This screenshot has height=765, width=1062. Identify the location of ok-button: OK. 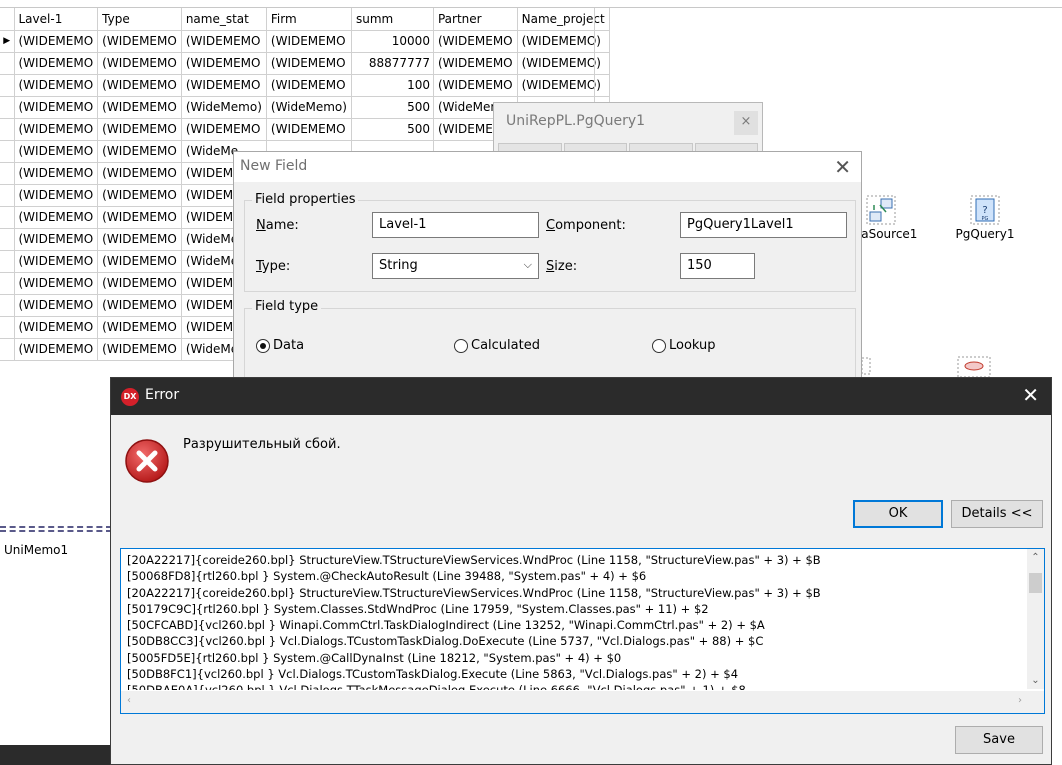
(898, 514).